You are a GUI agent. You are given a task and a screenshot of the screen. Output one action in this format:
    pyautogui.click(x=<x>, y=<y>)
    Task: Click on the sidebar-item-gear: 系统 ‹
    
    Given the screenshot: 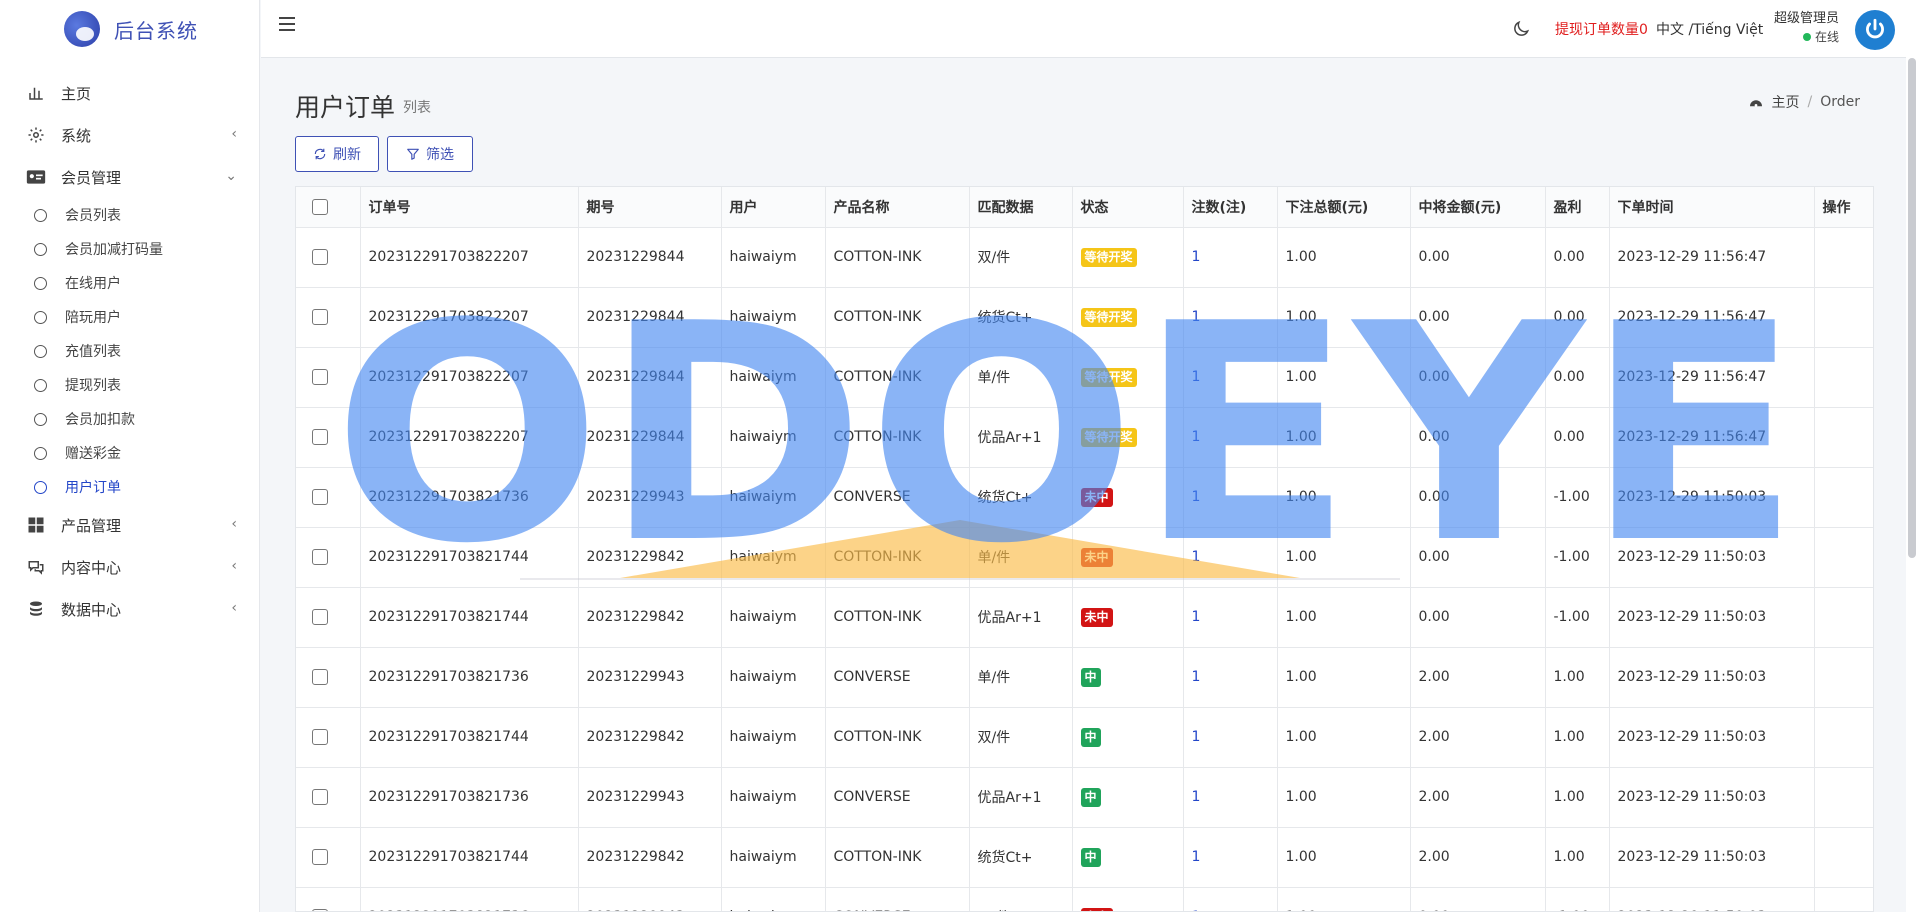 What is the action you would take?
    pyautogui.click(x=129, y=135)
    